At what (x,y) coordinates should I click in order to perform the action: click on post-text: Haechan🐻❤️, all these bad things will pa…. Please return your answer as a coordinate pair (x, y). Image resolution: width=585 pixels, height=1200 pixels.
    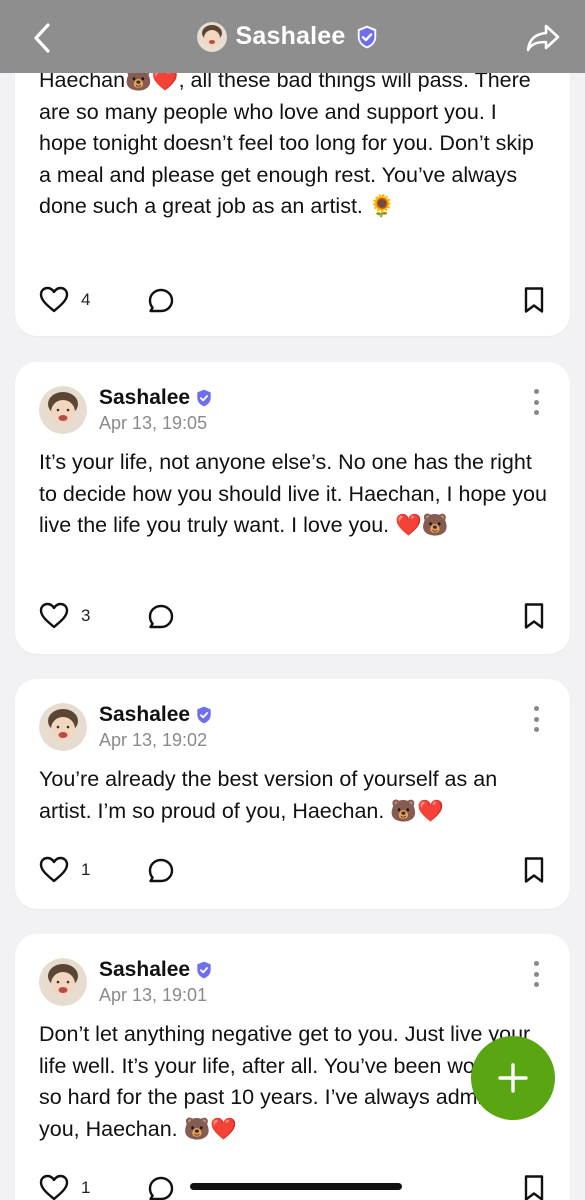
    Looking at the image, I should click on (286, 143).